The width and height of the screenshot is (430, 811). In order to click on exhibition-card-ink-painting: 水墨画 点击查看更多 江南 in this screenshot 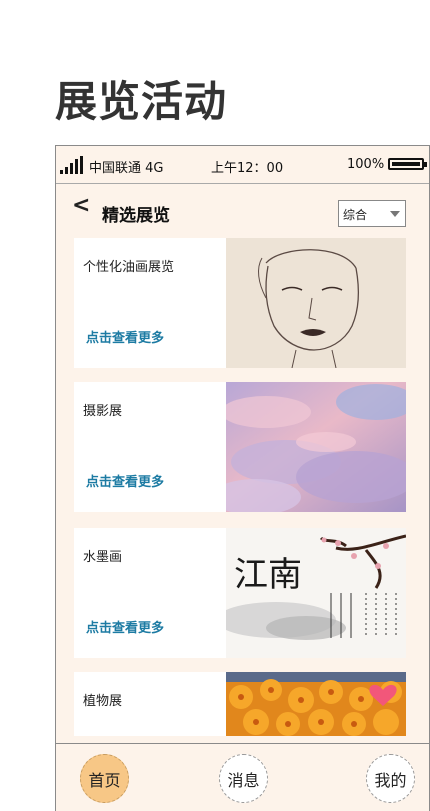, I will do `click(240, 593)`.